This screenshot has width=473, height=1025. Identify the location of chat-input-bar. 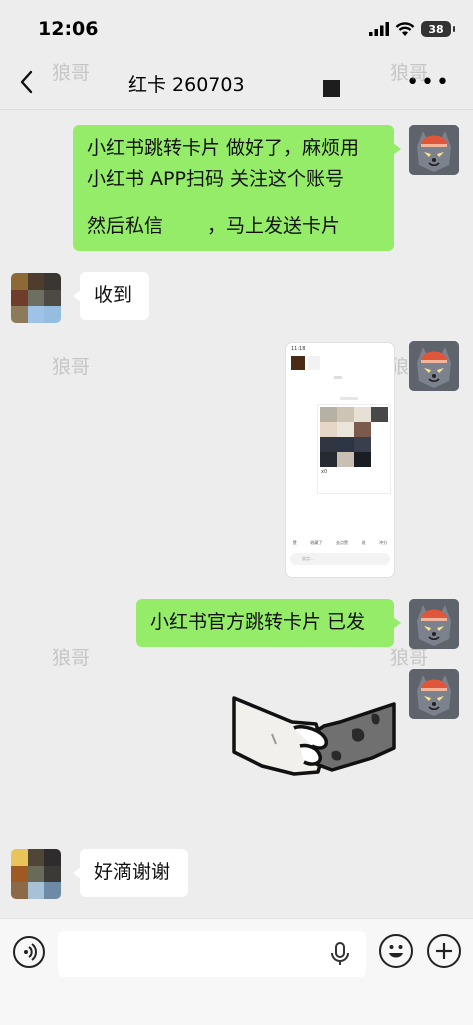
(236, 971).